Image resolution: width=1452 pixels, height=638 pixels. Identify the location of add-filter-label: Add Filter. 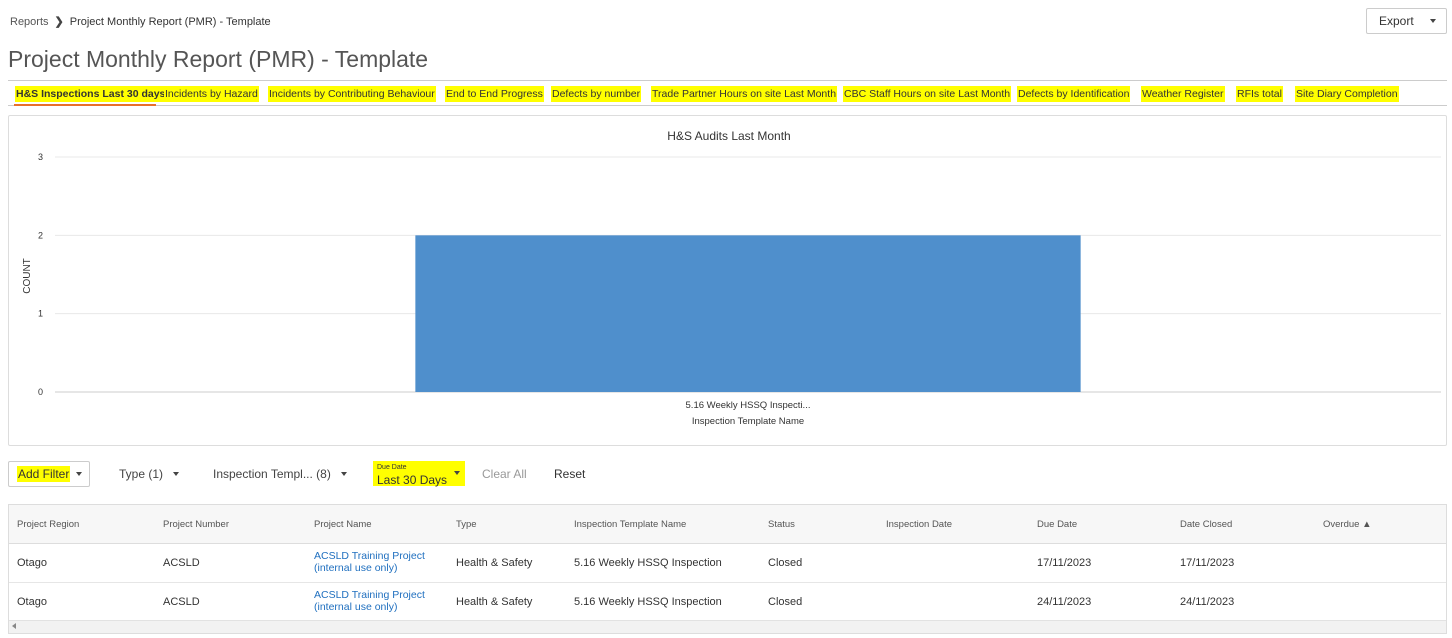
(44, 474).